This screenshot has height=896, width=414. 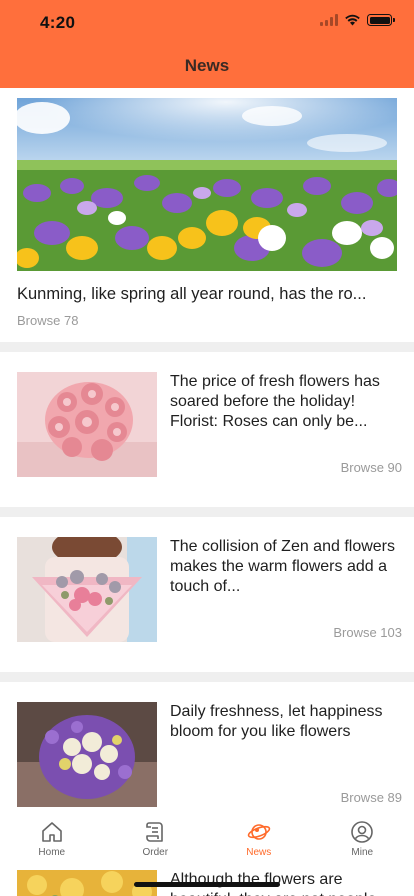 I want to click on tab-news: News, so click(x=259, y=837).